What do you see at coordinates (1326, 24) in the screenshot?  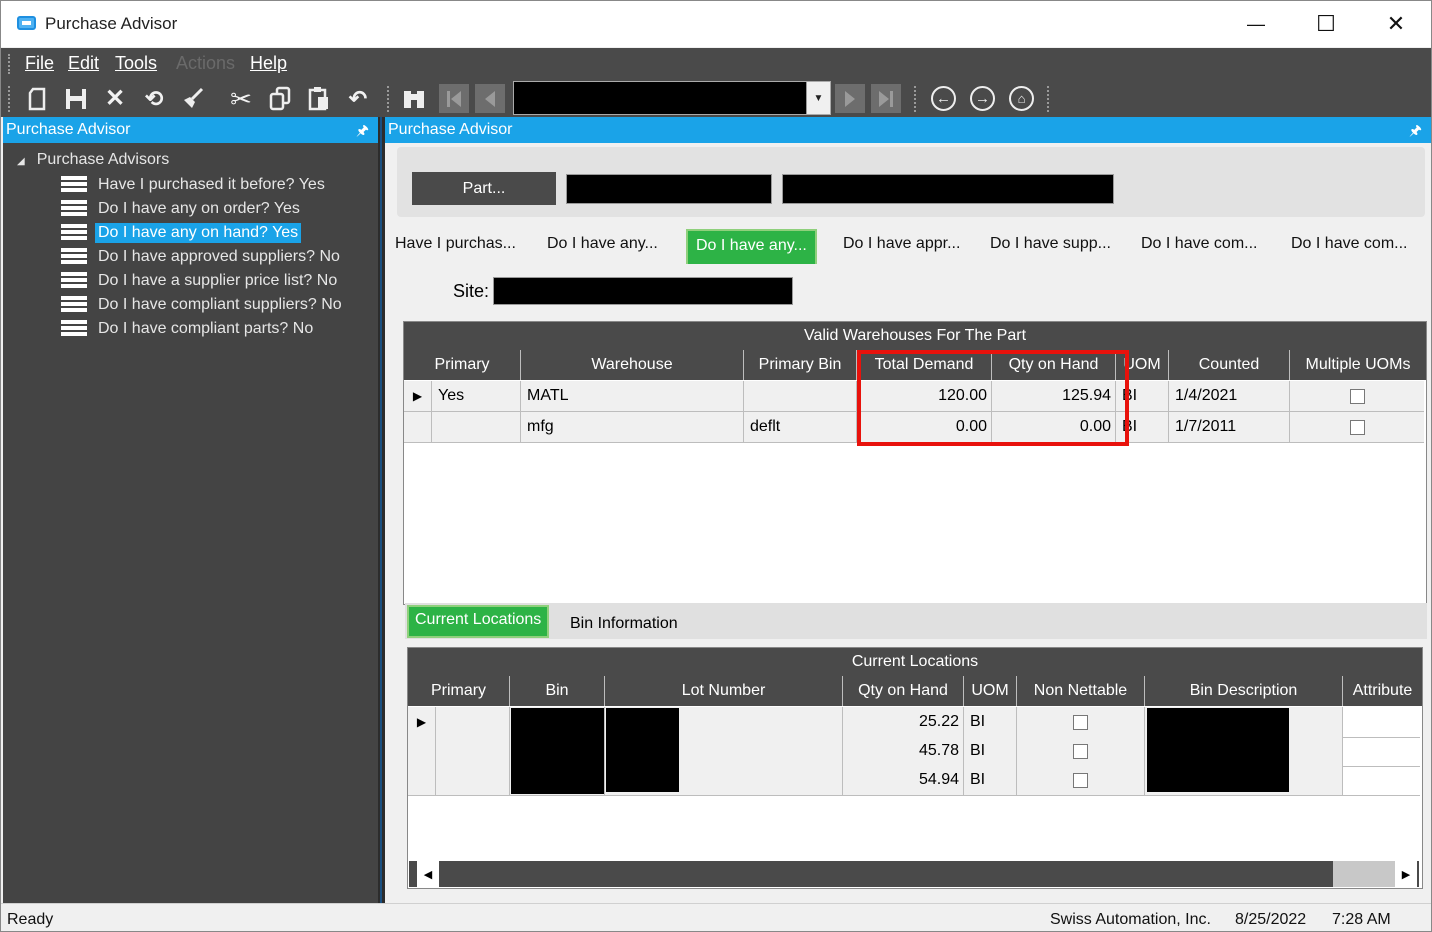 I see `maximize-button: ☐` at bounding box center [1326, 24].